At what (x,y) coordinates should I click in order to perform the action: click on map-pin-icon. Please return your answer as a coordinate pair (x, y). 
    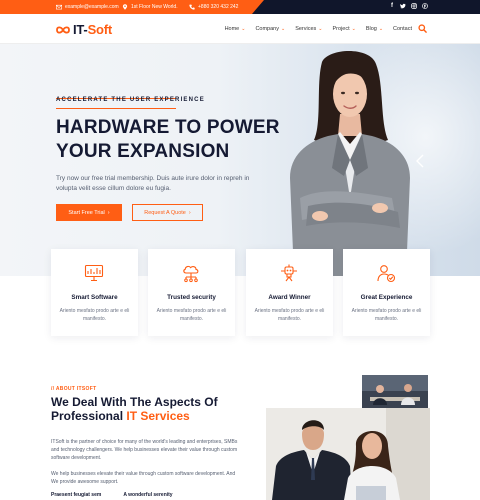
    Looking at the image, I should click on (125, 7).